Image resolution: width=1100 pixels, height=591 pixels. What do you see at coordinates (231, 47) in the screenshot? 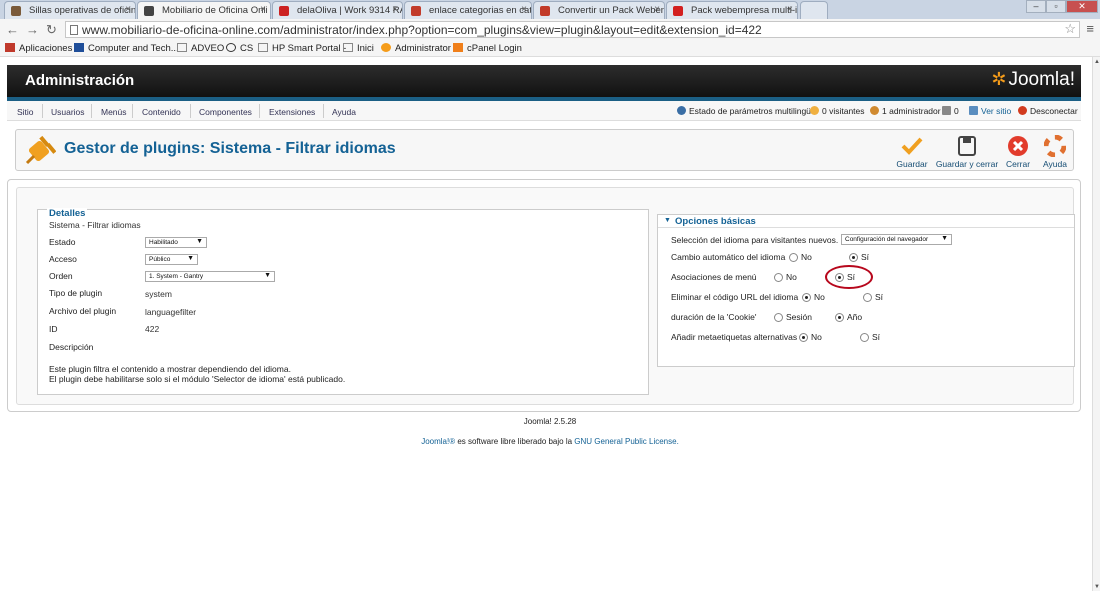
I see `cs-icon` at bounding box center [231, 47].